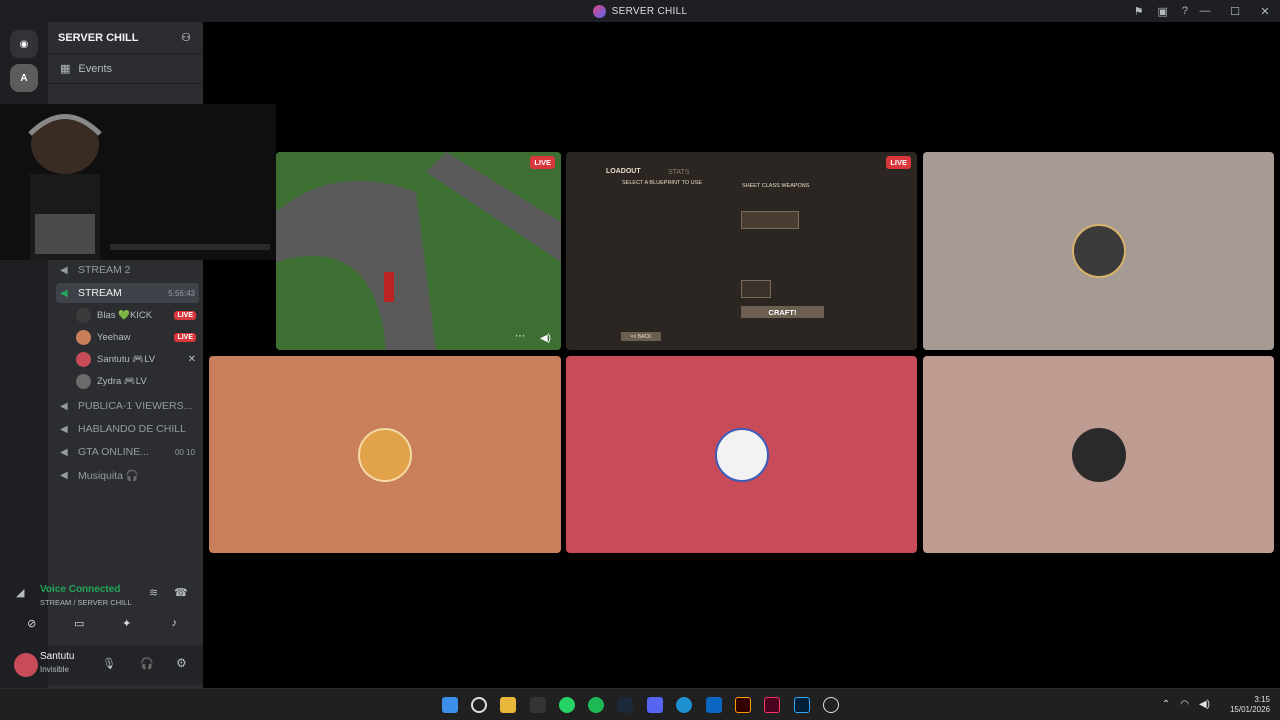 The height and width of the screenshot is (720, 1280). I want to click on maximize-button: ☐, so click(1235, 11).